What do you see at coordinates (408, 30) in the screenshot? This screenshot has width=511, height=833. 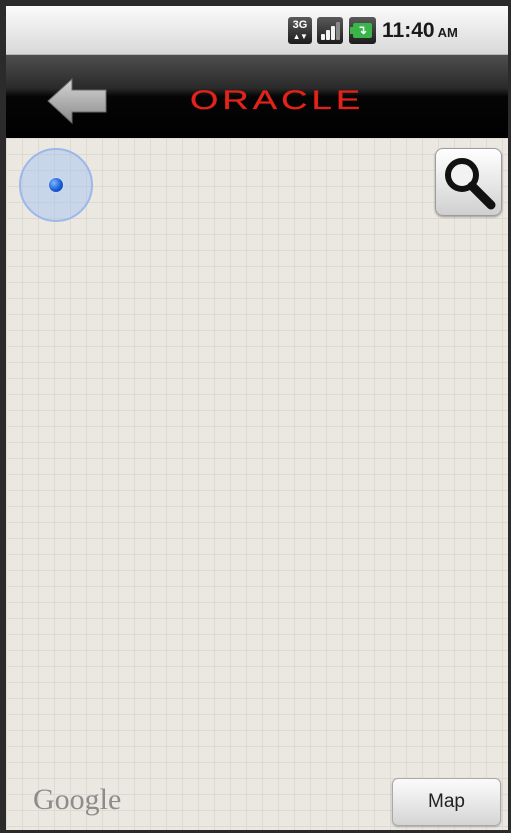 I see `clock-time: 11:40` at bounding box center [408, 30].